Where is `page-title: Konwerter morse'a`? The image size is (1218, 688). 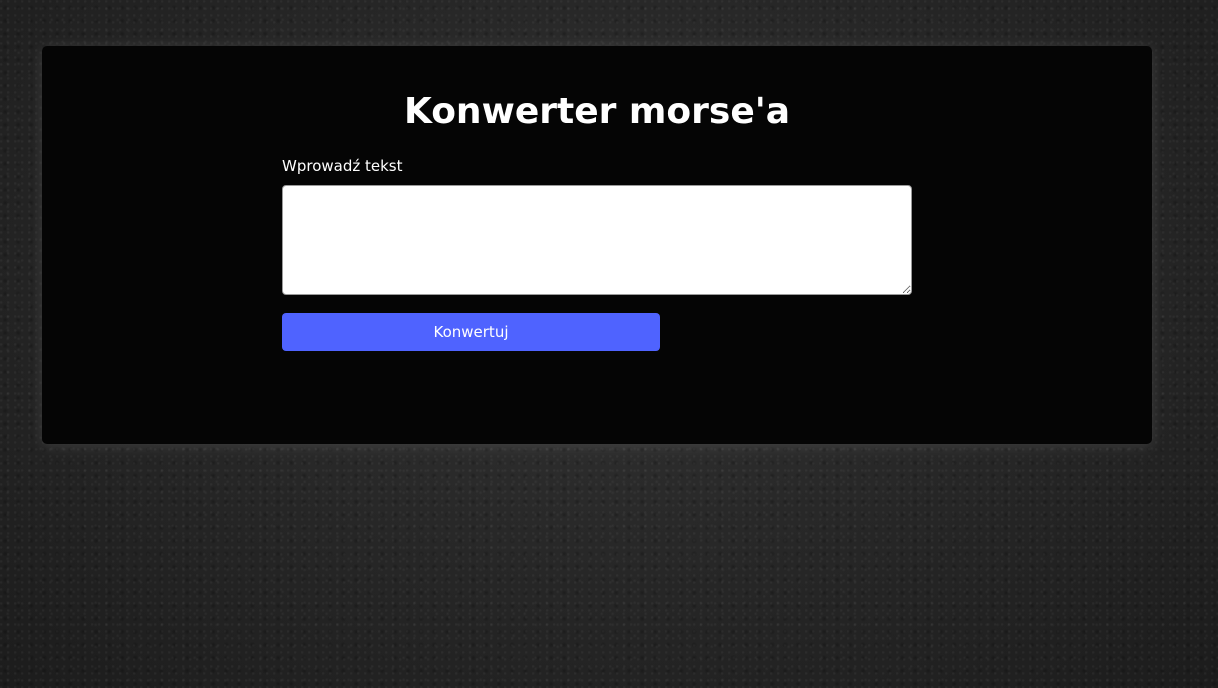 page-title: Konwerter morse'a is located at coordinates (597, 111).